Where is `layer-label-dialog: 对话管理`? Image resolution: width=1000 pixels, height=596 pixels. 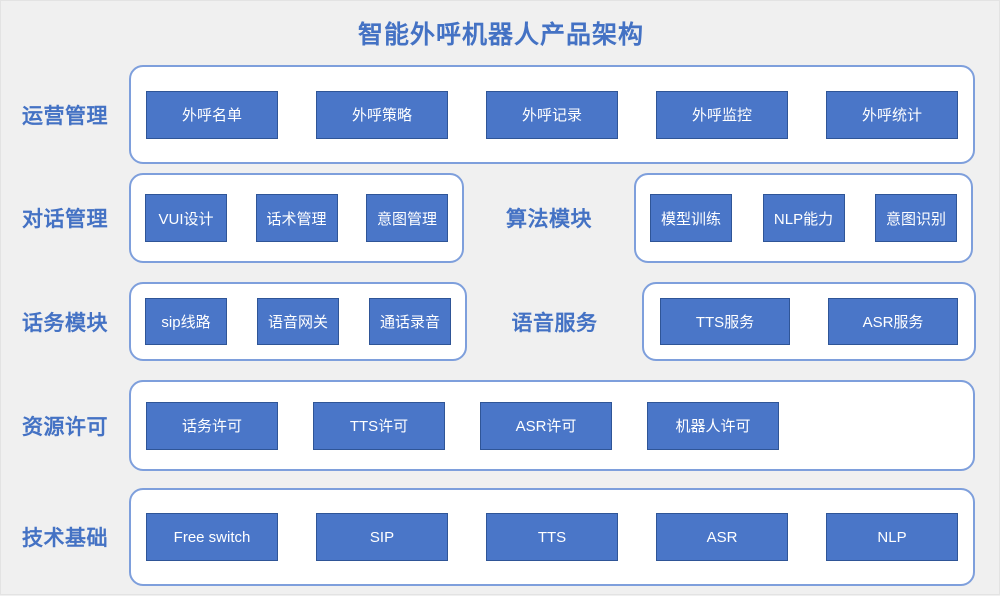
layer-label-dialog: 对话管理 is located at coordinates (65, 219).